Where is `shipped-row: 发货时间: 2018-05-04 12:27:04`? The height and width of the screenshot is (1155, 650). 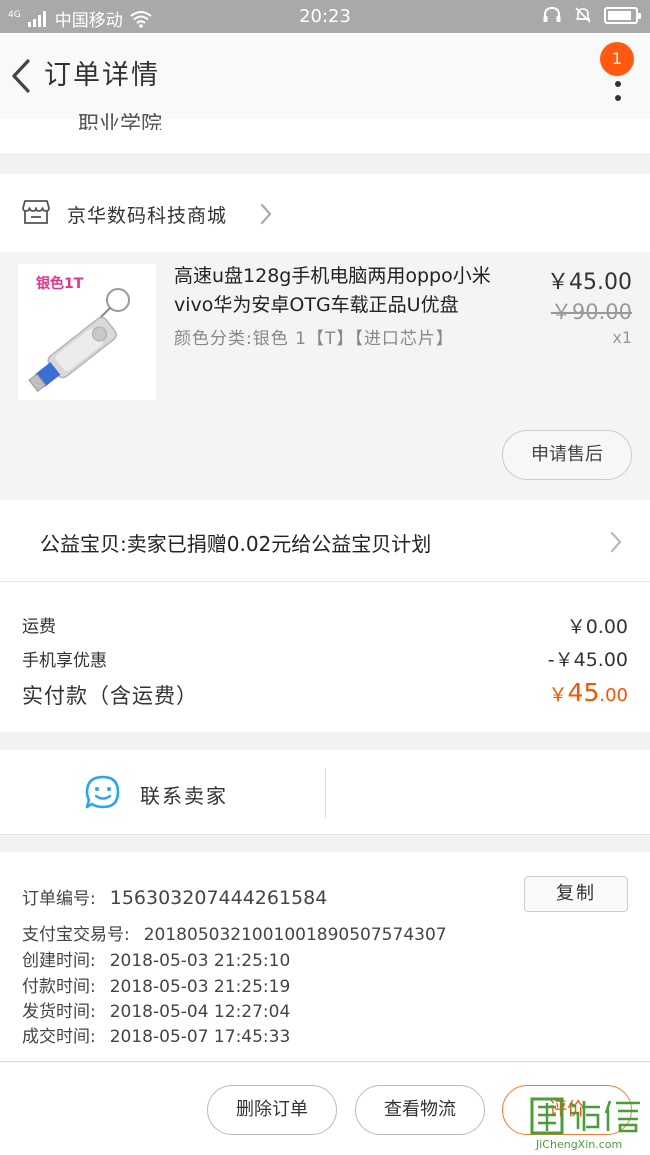
shipped-row: 发货时间: 2018-05-04 12:27:04 is located at coordinates (156, 1009).